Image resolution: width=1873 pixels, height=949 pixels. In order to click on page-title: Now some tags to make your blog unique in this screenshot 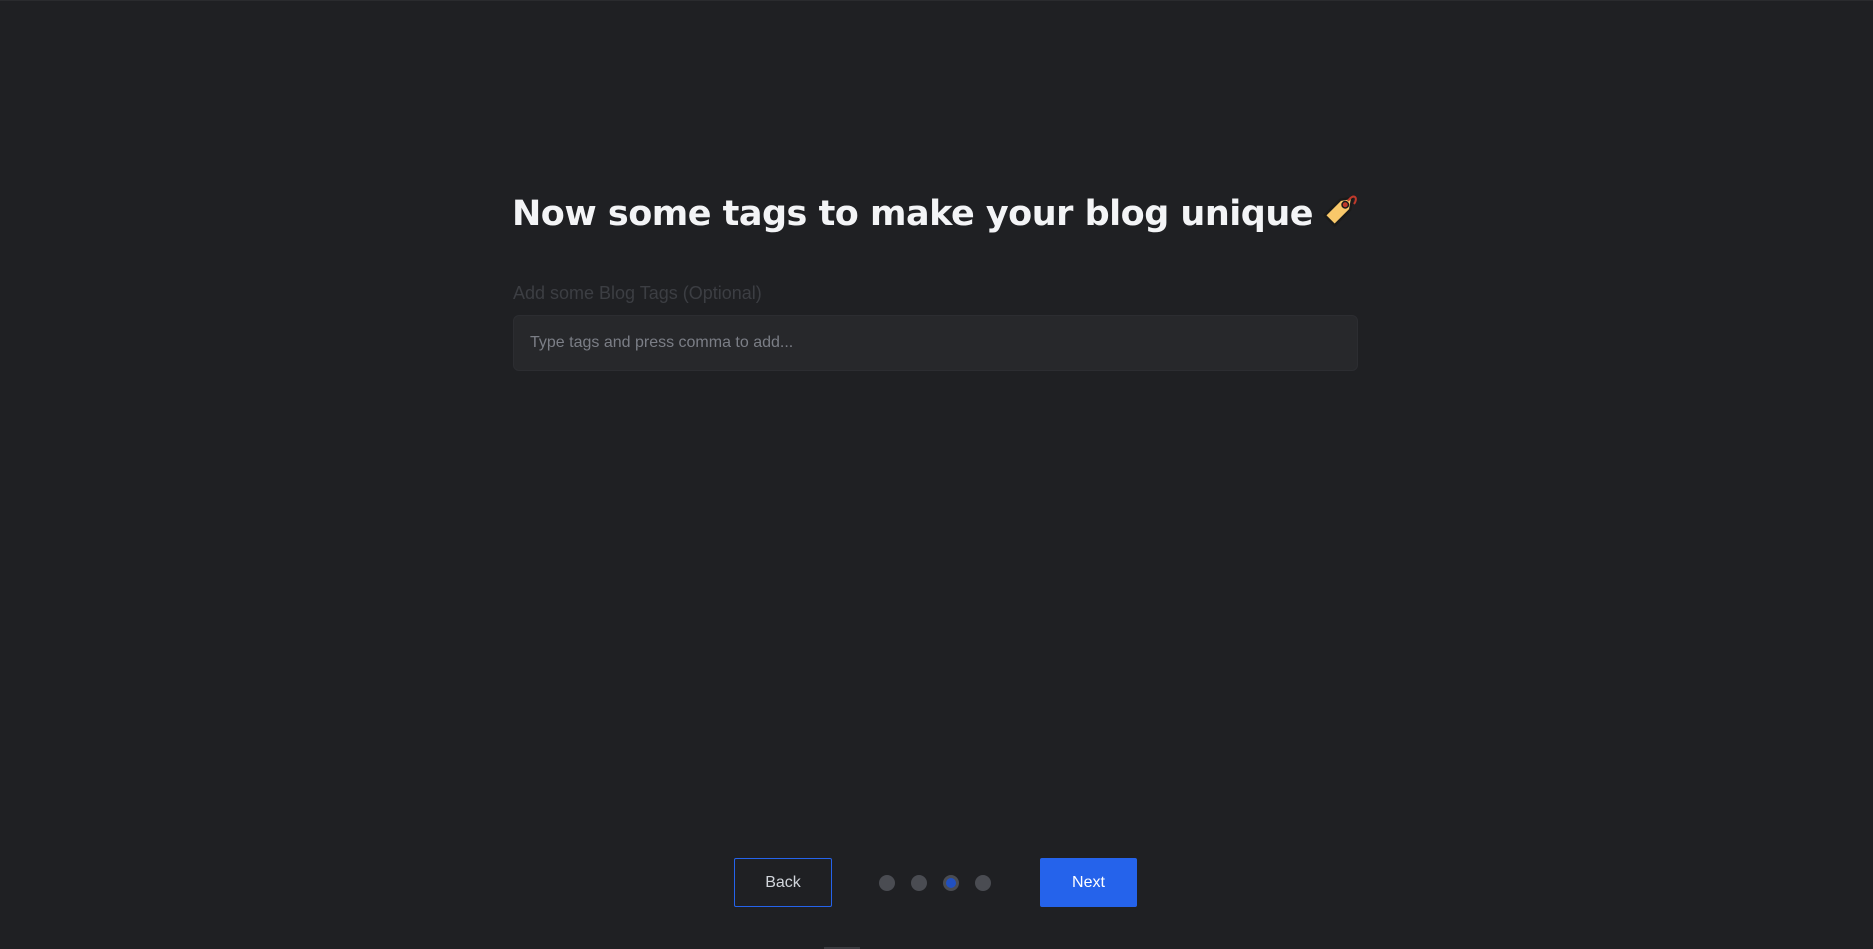, I will do `click(936, 213)`.